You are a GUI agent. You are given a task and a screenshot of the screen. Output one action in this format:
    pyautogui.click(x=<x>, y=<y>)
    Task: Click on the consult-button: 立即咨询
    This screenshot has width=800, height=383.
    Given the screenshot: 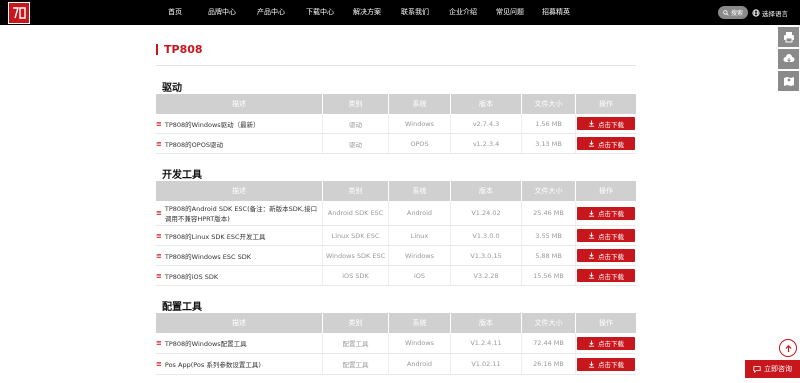 What is the action you would take?
    pyautogui.click(x=772, y=369)
    